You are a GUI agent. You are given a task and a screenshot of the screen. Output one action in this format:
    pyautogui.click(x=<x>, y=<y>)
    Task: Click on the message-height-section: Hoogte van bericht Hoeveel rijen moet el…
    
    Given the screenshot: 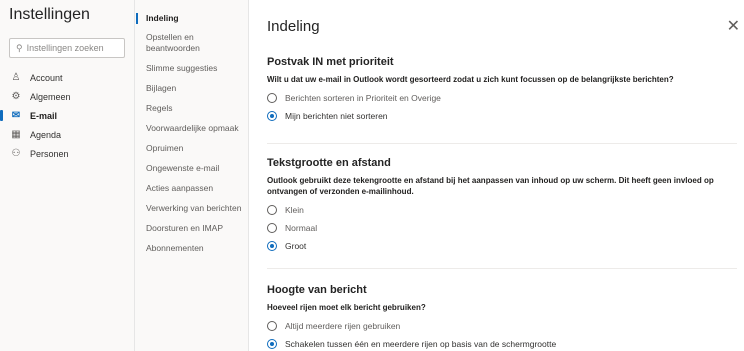 What is the action you would take?
    pyautogui.click(x=502, y=317)
    